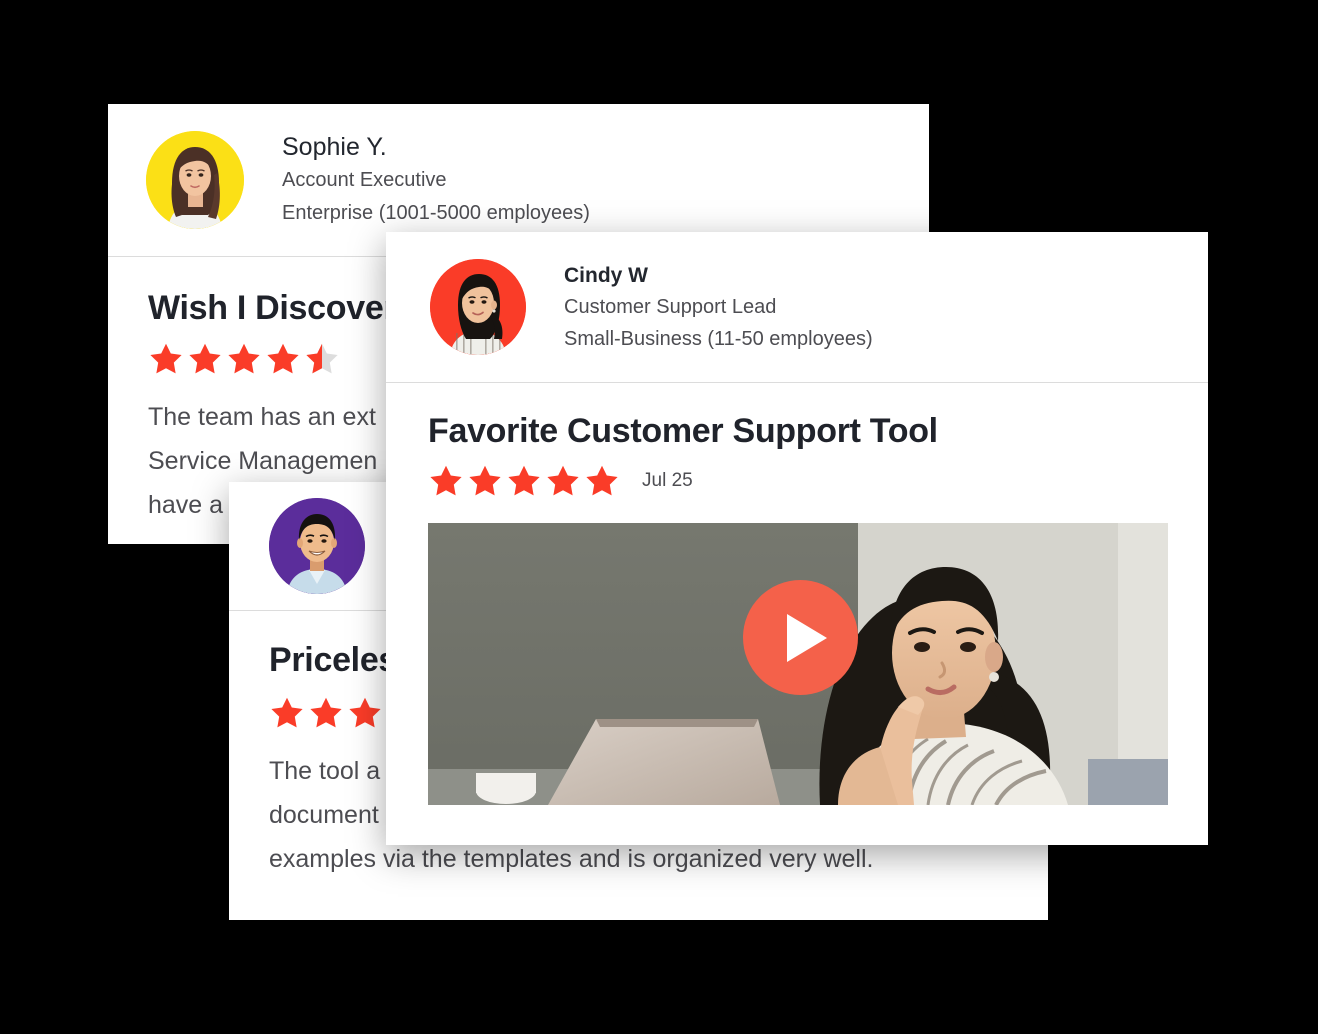 This screenshot has width=1318, height=1034. Describe the element at coordinates (364, 180) in the screenshot. I see `reviewer-role: Account Executive` at that location.